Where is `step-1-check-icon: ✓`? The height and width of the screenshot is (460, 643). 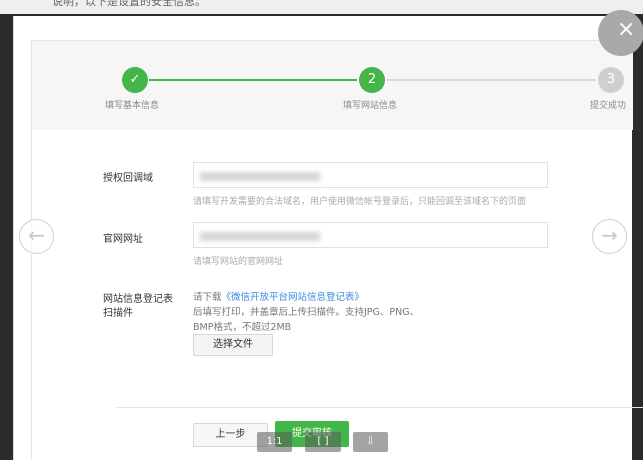
step-1-check-icon: ✓ is located at coordinates (135, 80).